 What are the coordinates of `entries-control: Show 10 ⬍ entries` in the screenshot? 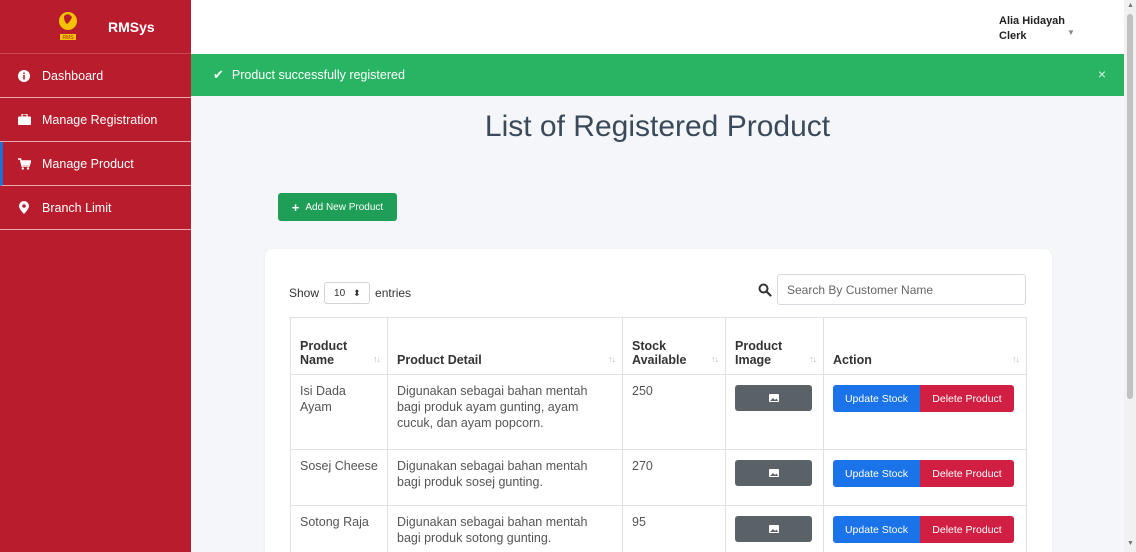 It's located at (350, 293).